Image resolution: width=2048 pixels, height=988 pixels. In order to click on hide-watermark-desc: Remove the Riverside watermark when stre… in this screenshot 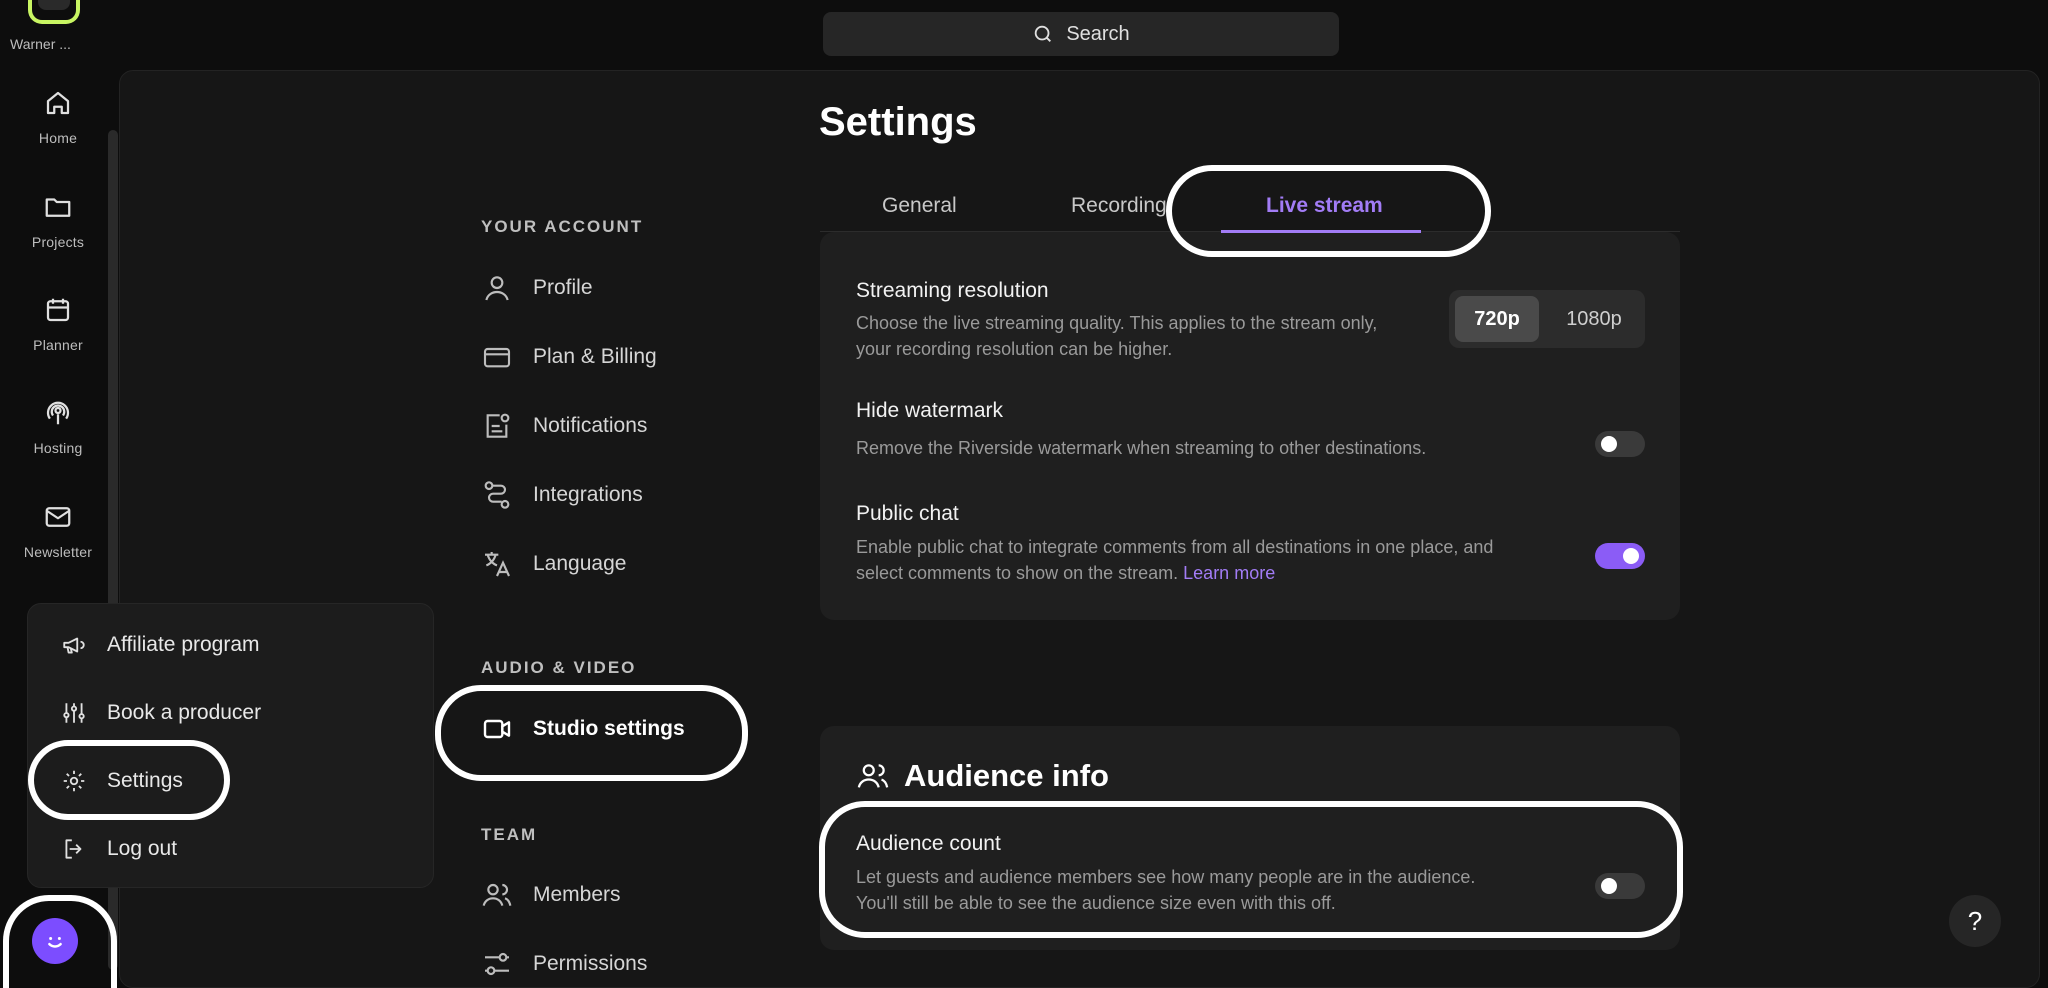, I will do `click(1141, 448)`.